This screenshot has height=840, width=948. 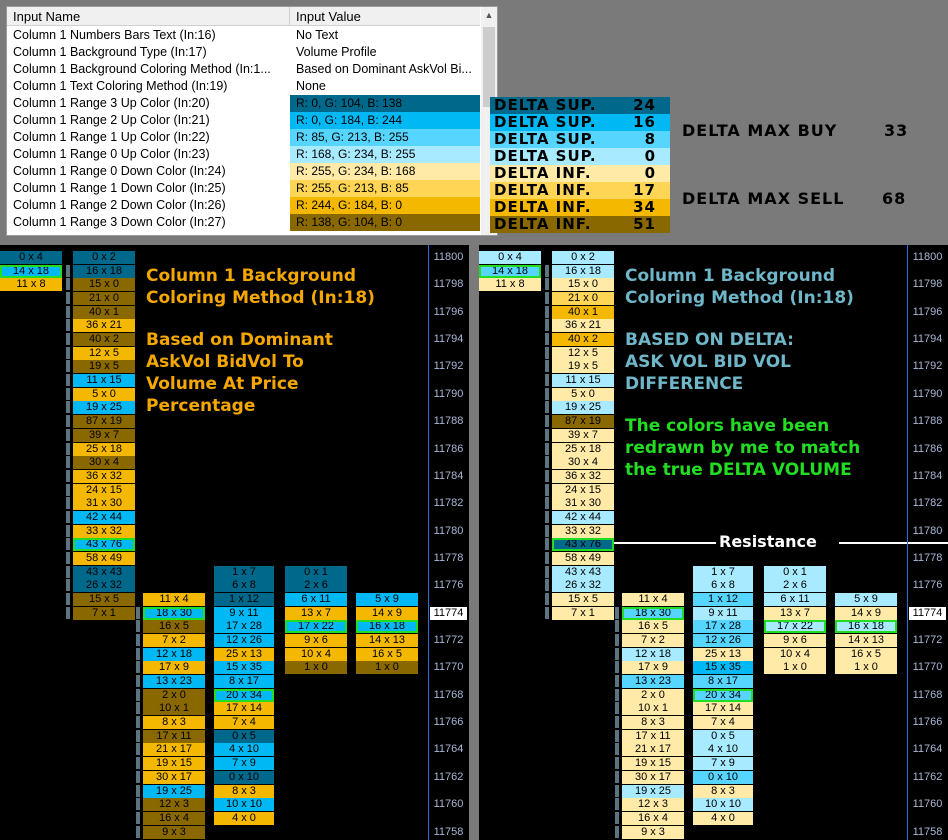 What do you see at coordinates (385, 120) in the screenshot?
I see `color-swatch: R: 0, G: 184, B: 244` at bounding box center [385, 120].